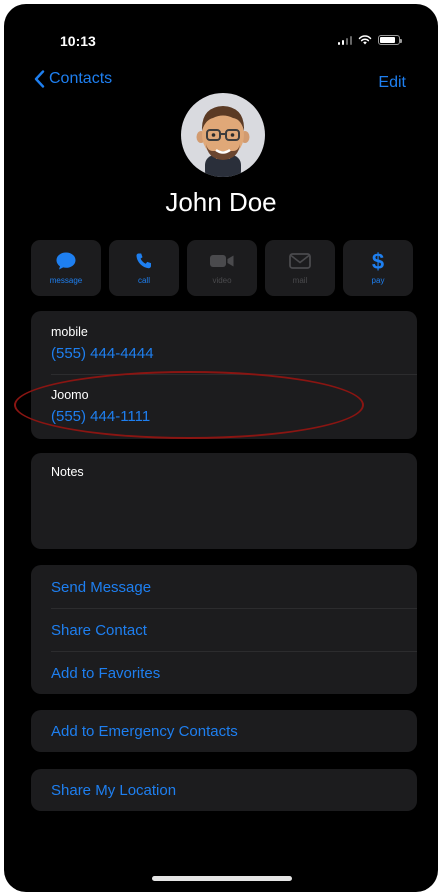  I want to click on dollar-icon: $, so click(378, 261).